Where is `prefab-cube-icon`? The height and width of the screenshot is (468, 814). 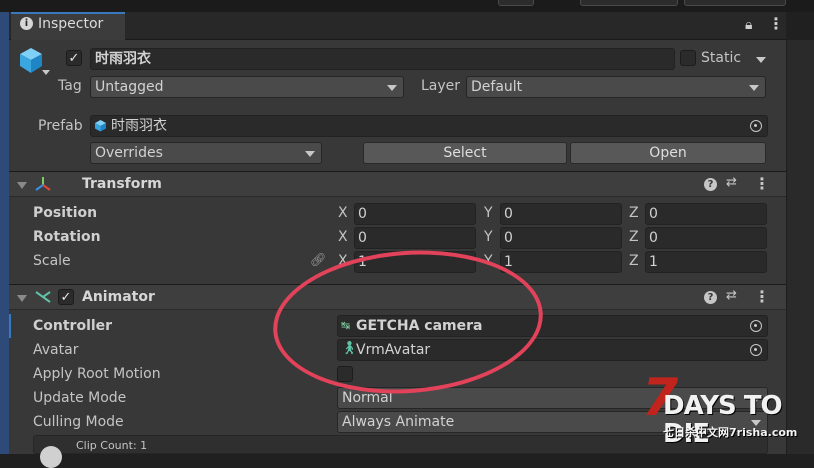
prefab-cube-icon is located at coordinates (100, 125).